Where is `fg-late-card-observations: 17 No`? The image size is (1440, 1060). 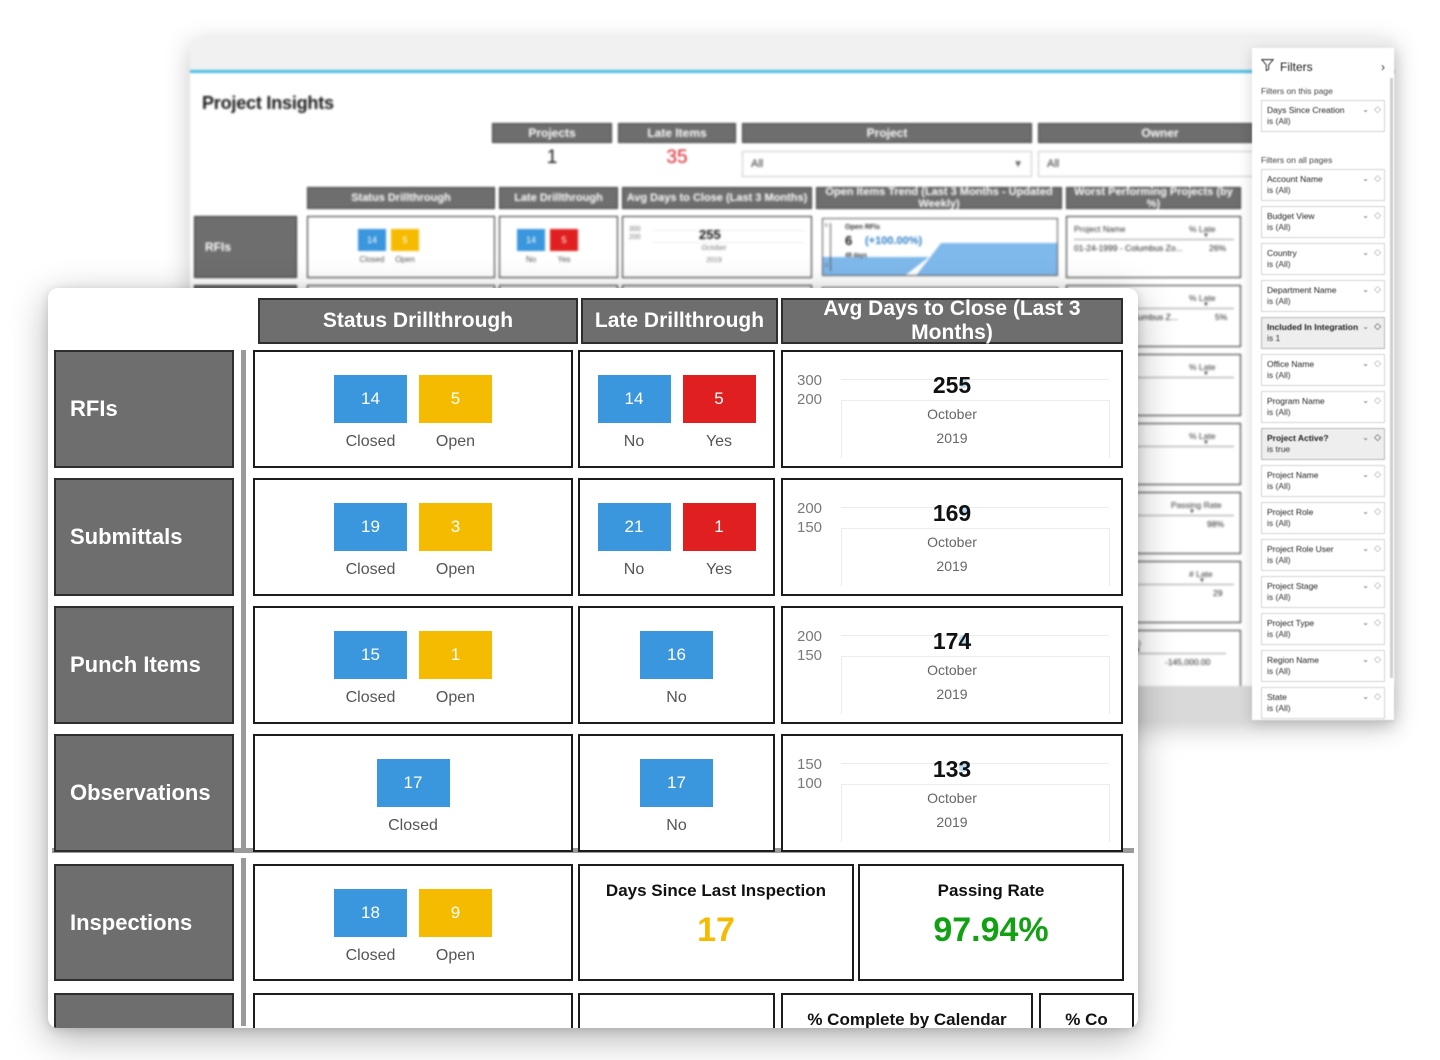
fg-late-card-observations: 17 No is located at coordinates (676, 793).